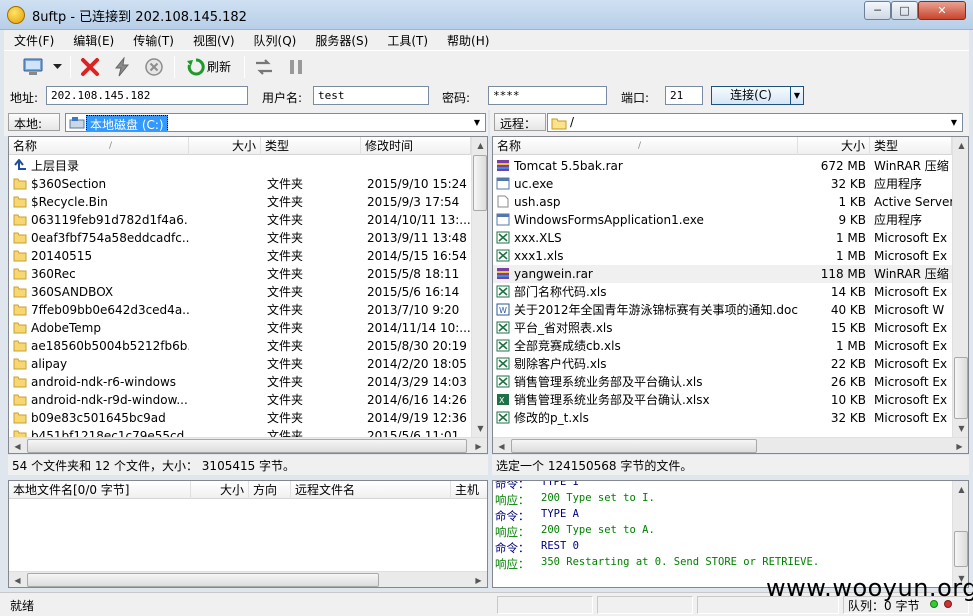 The image size is (973, 616). I want to click on table-row: $Recycle.Bin 文件夹 2015/9/3 17:54, so click(240, 202).